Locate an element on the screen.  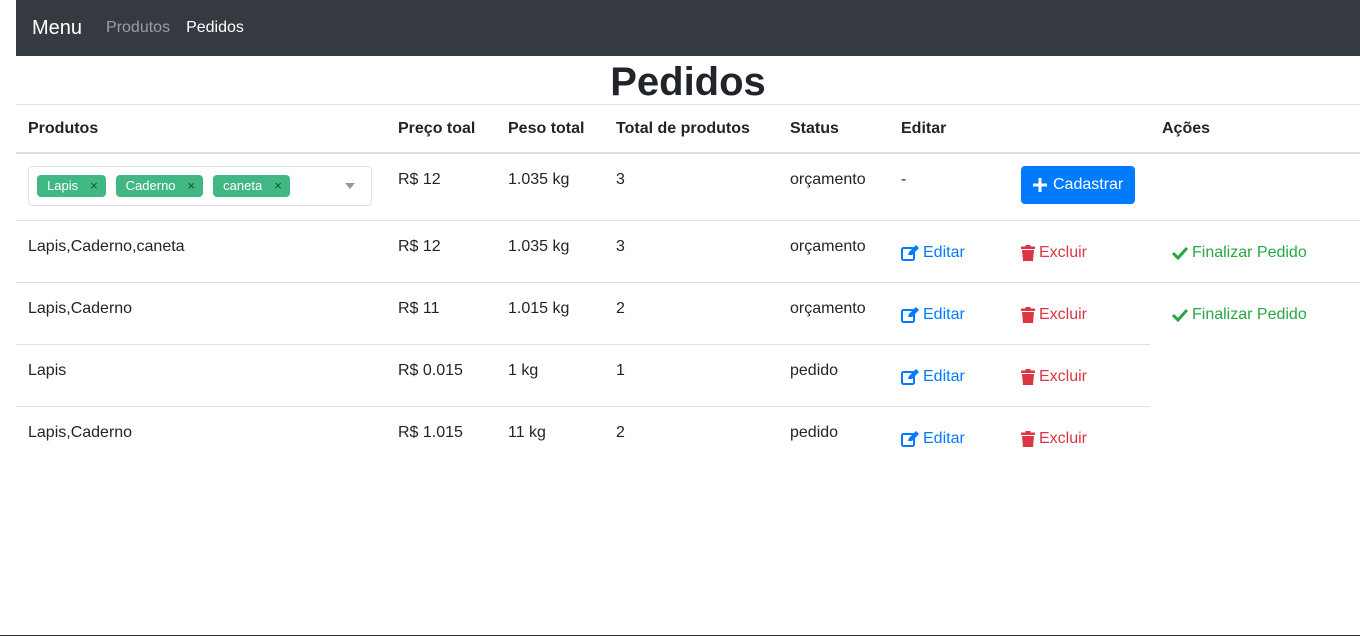
navbar-brand: Menu is located at coordinates (57, 28).